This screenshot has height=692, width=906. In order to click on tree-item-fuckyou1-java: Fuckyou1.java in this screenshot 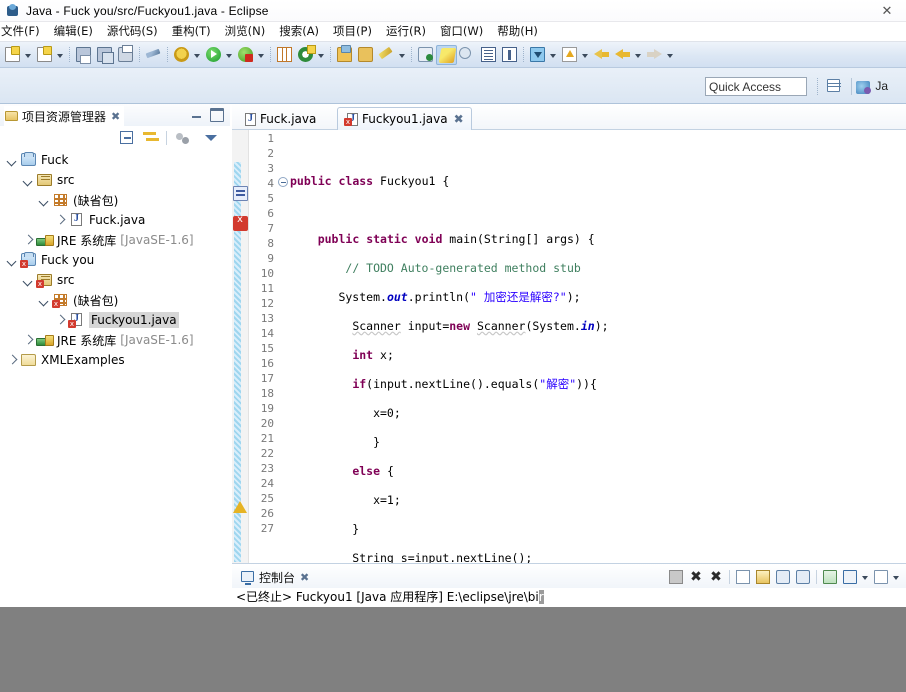, I will do `click(115, 320)`.